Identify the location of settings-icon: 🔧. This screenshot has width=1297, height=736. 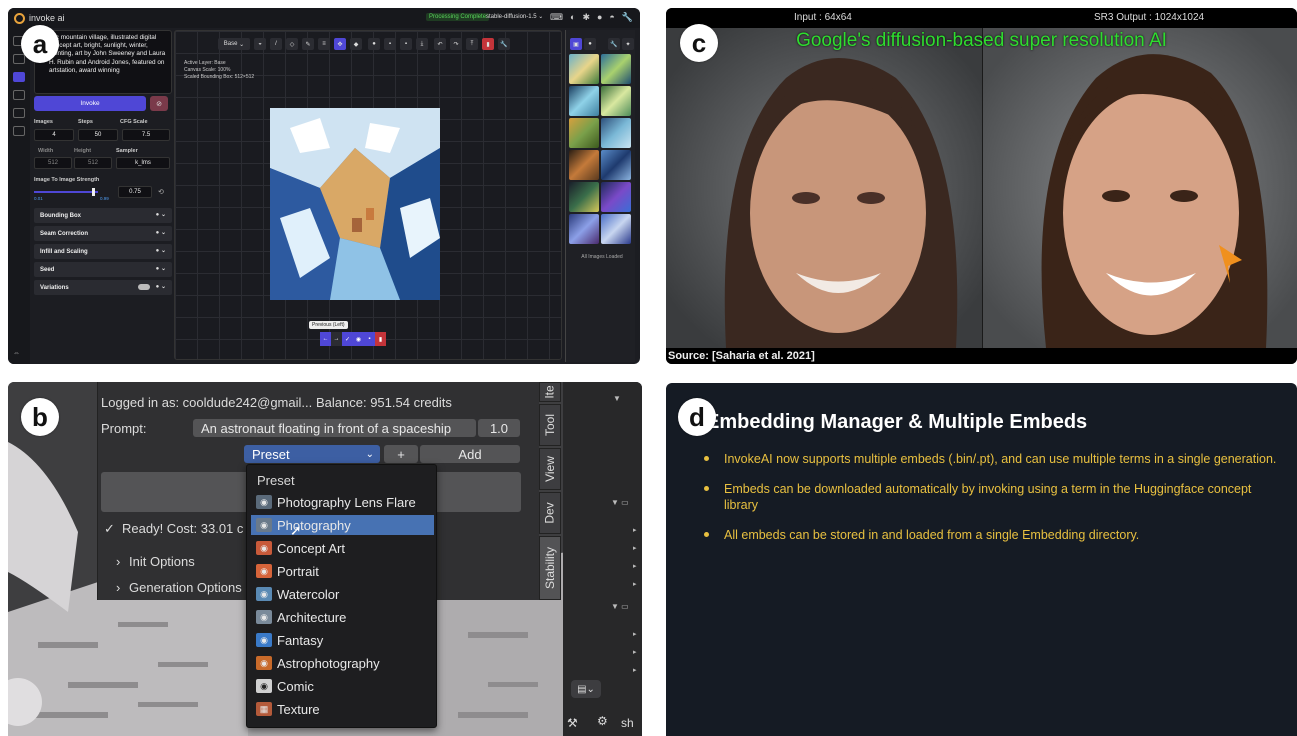
(627, 17).